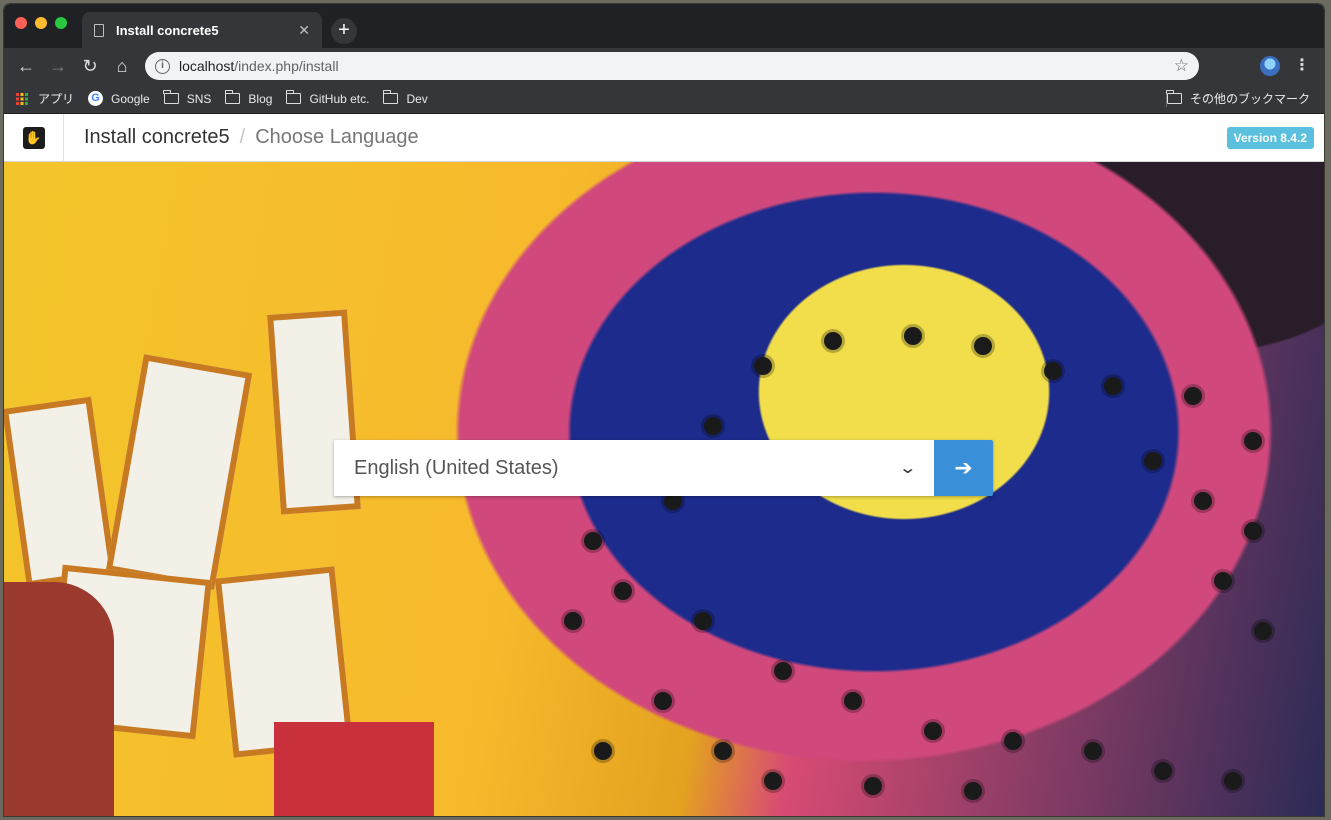 The image size is (1331, 820). I want to click on bookmark-label: Dev, so click(417, 98).